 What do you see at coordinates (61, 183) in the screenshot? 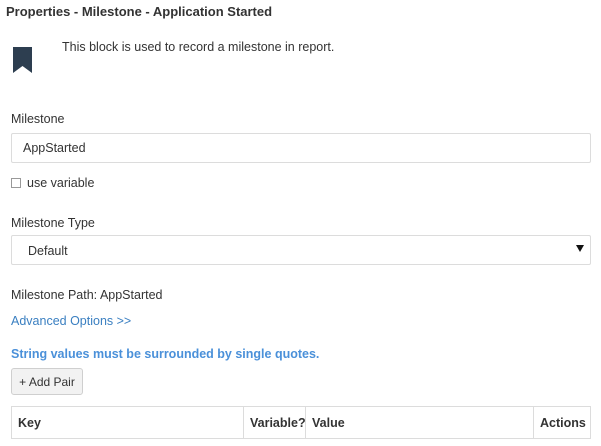
I see `use-variable-label: use variable` at bounding box center [61, 183].